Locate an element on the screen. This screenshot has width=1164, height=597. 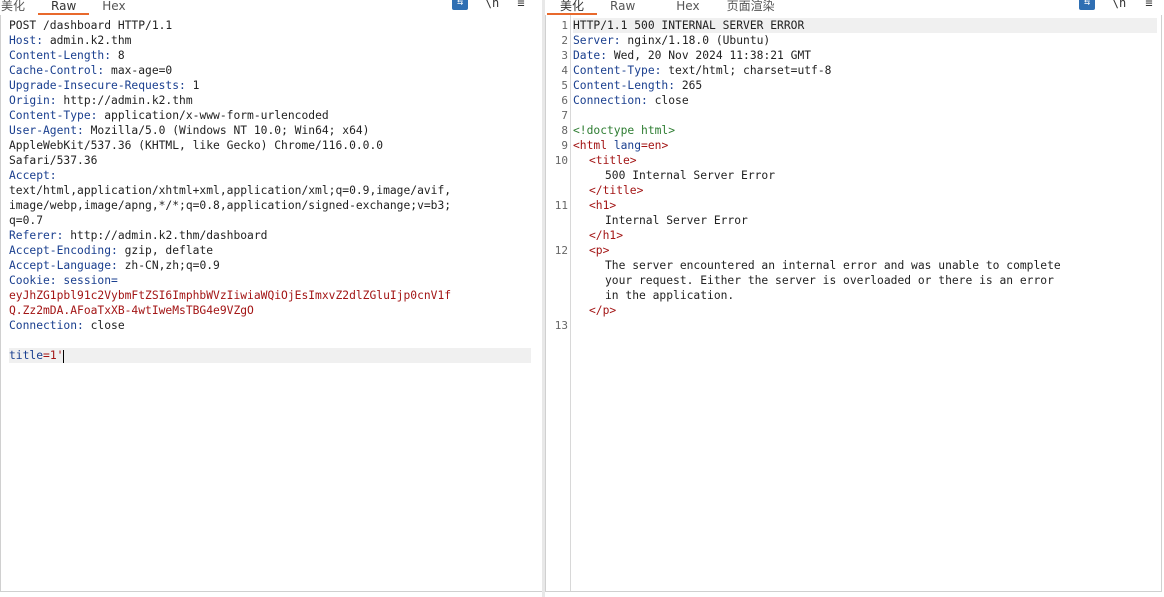
request-header-line: Host: admin.k2.thm is located at coordinates (70, 40).